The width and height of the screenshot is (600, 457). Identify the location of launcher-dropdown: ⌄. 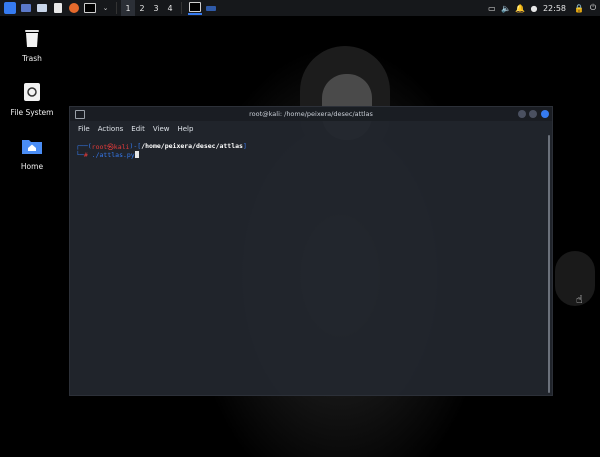
(105, 8).